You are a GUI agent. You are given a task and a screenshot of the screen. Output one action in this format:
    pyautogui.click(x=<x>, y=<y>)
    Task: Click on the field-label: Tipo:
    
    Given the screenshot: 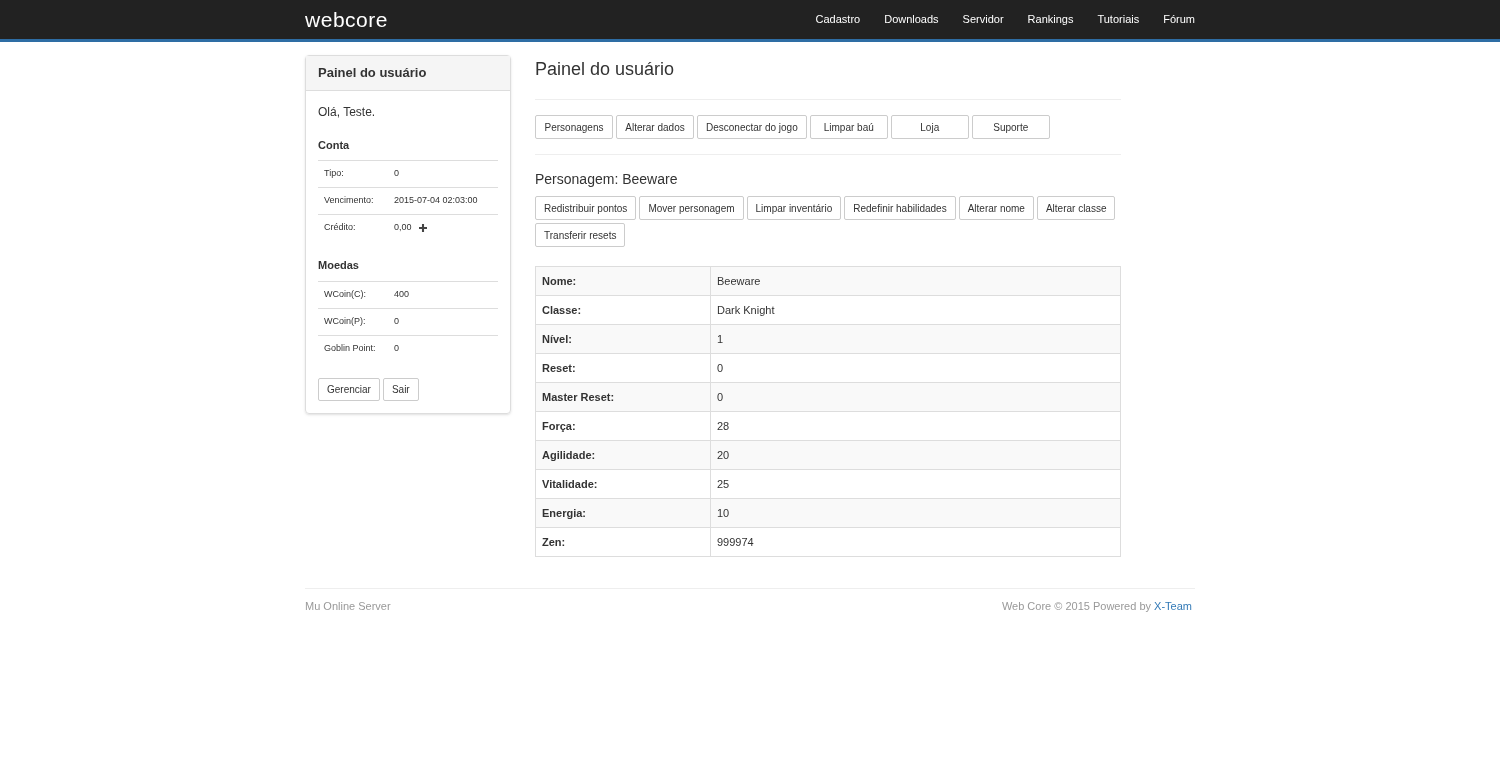 What is the action you would take?
    pyautogui.click(x=334, y=174)
    